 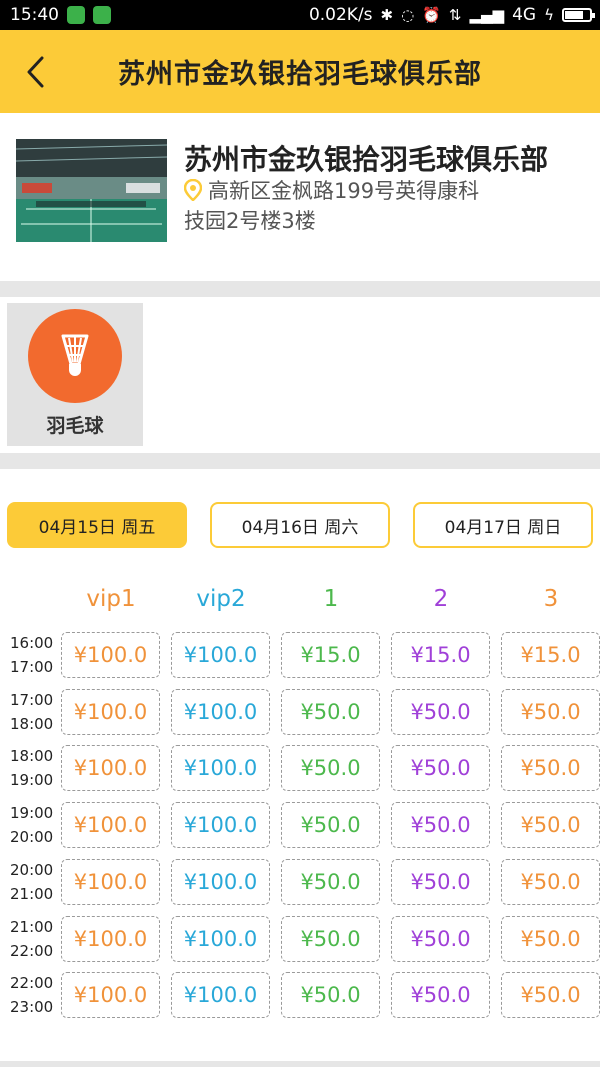 I want to click on location-pin-icon, so click(x=193, y=193).